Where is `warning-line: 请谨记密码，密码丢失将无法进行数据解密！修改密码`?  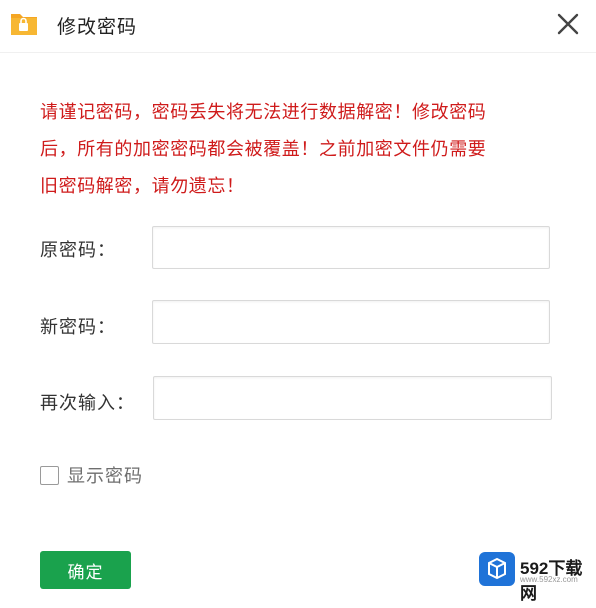 warning-line: 请谨记密码，密码丢失将无法进行数据解密！修改密码 is located at coordinates (263, 112).